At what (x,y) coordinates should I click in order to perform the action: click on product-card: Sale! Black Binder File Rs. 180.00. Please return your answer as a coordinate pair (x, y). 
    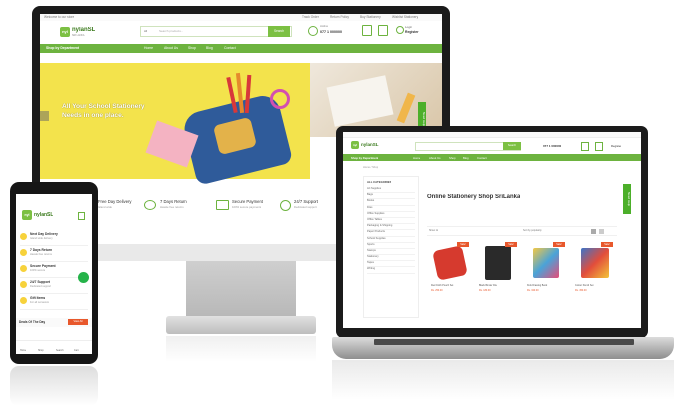
    Looking at the image, I should click on (499, 270).